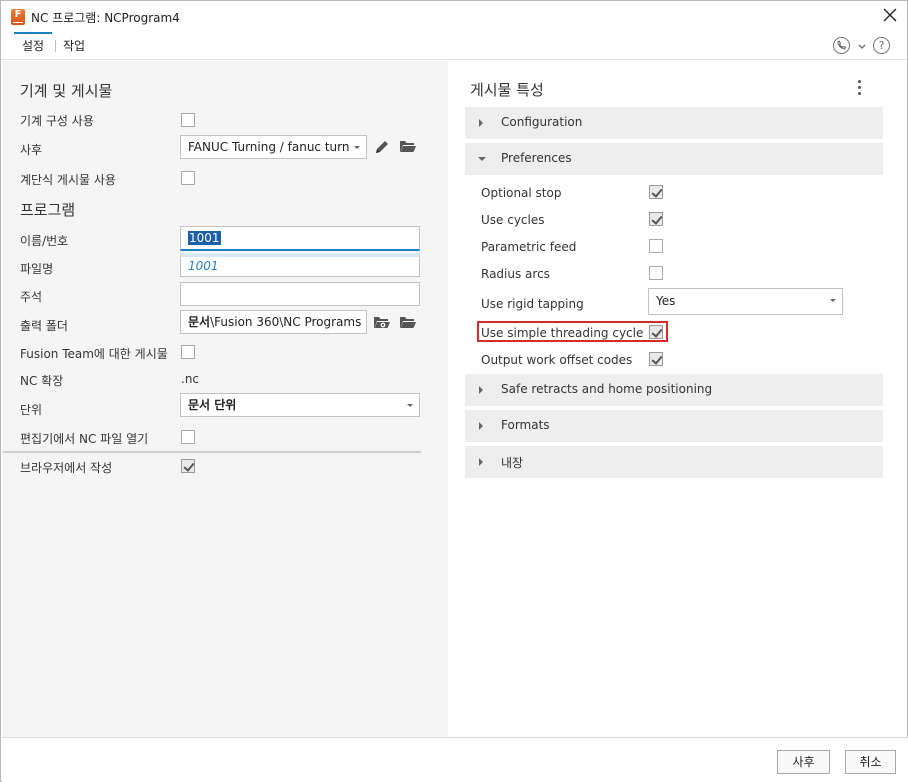  I want to click on output-folder-input: 문서\Fusion 360\NC Programs, so click(273, 322).